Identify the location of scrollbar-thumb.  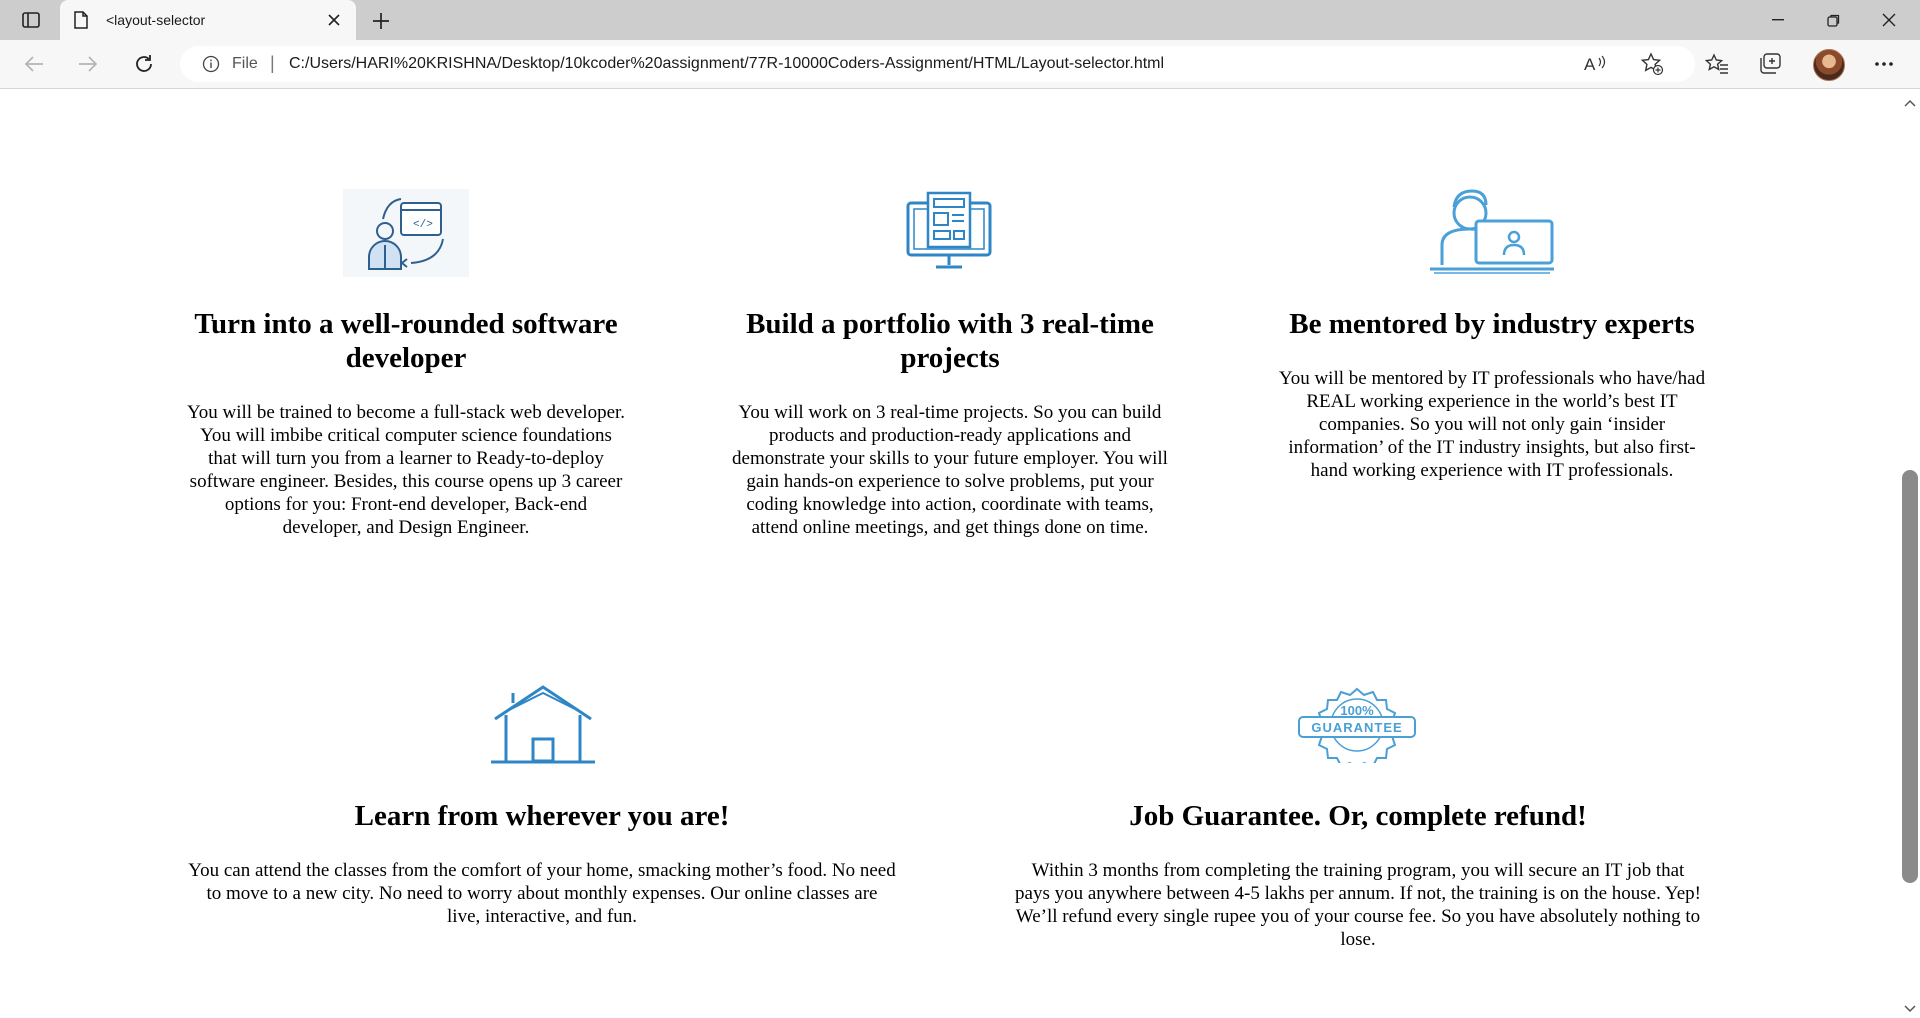
(1910, 676).